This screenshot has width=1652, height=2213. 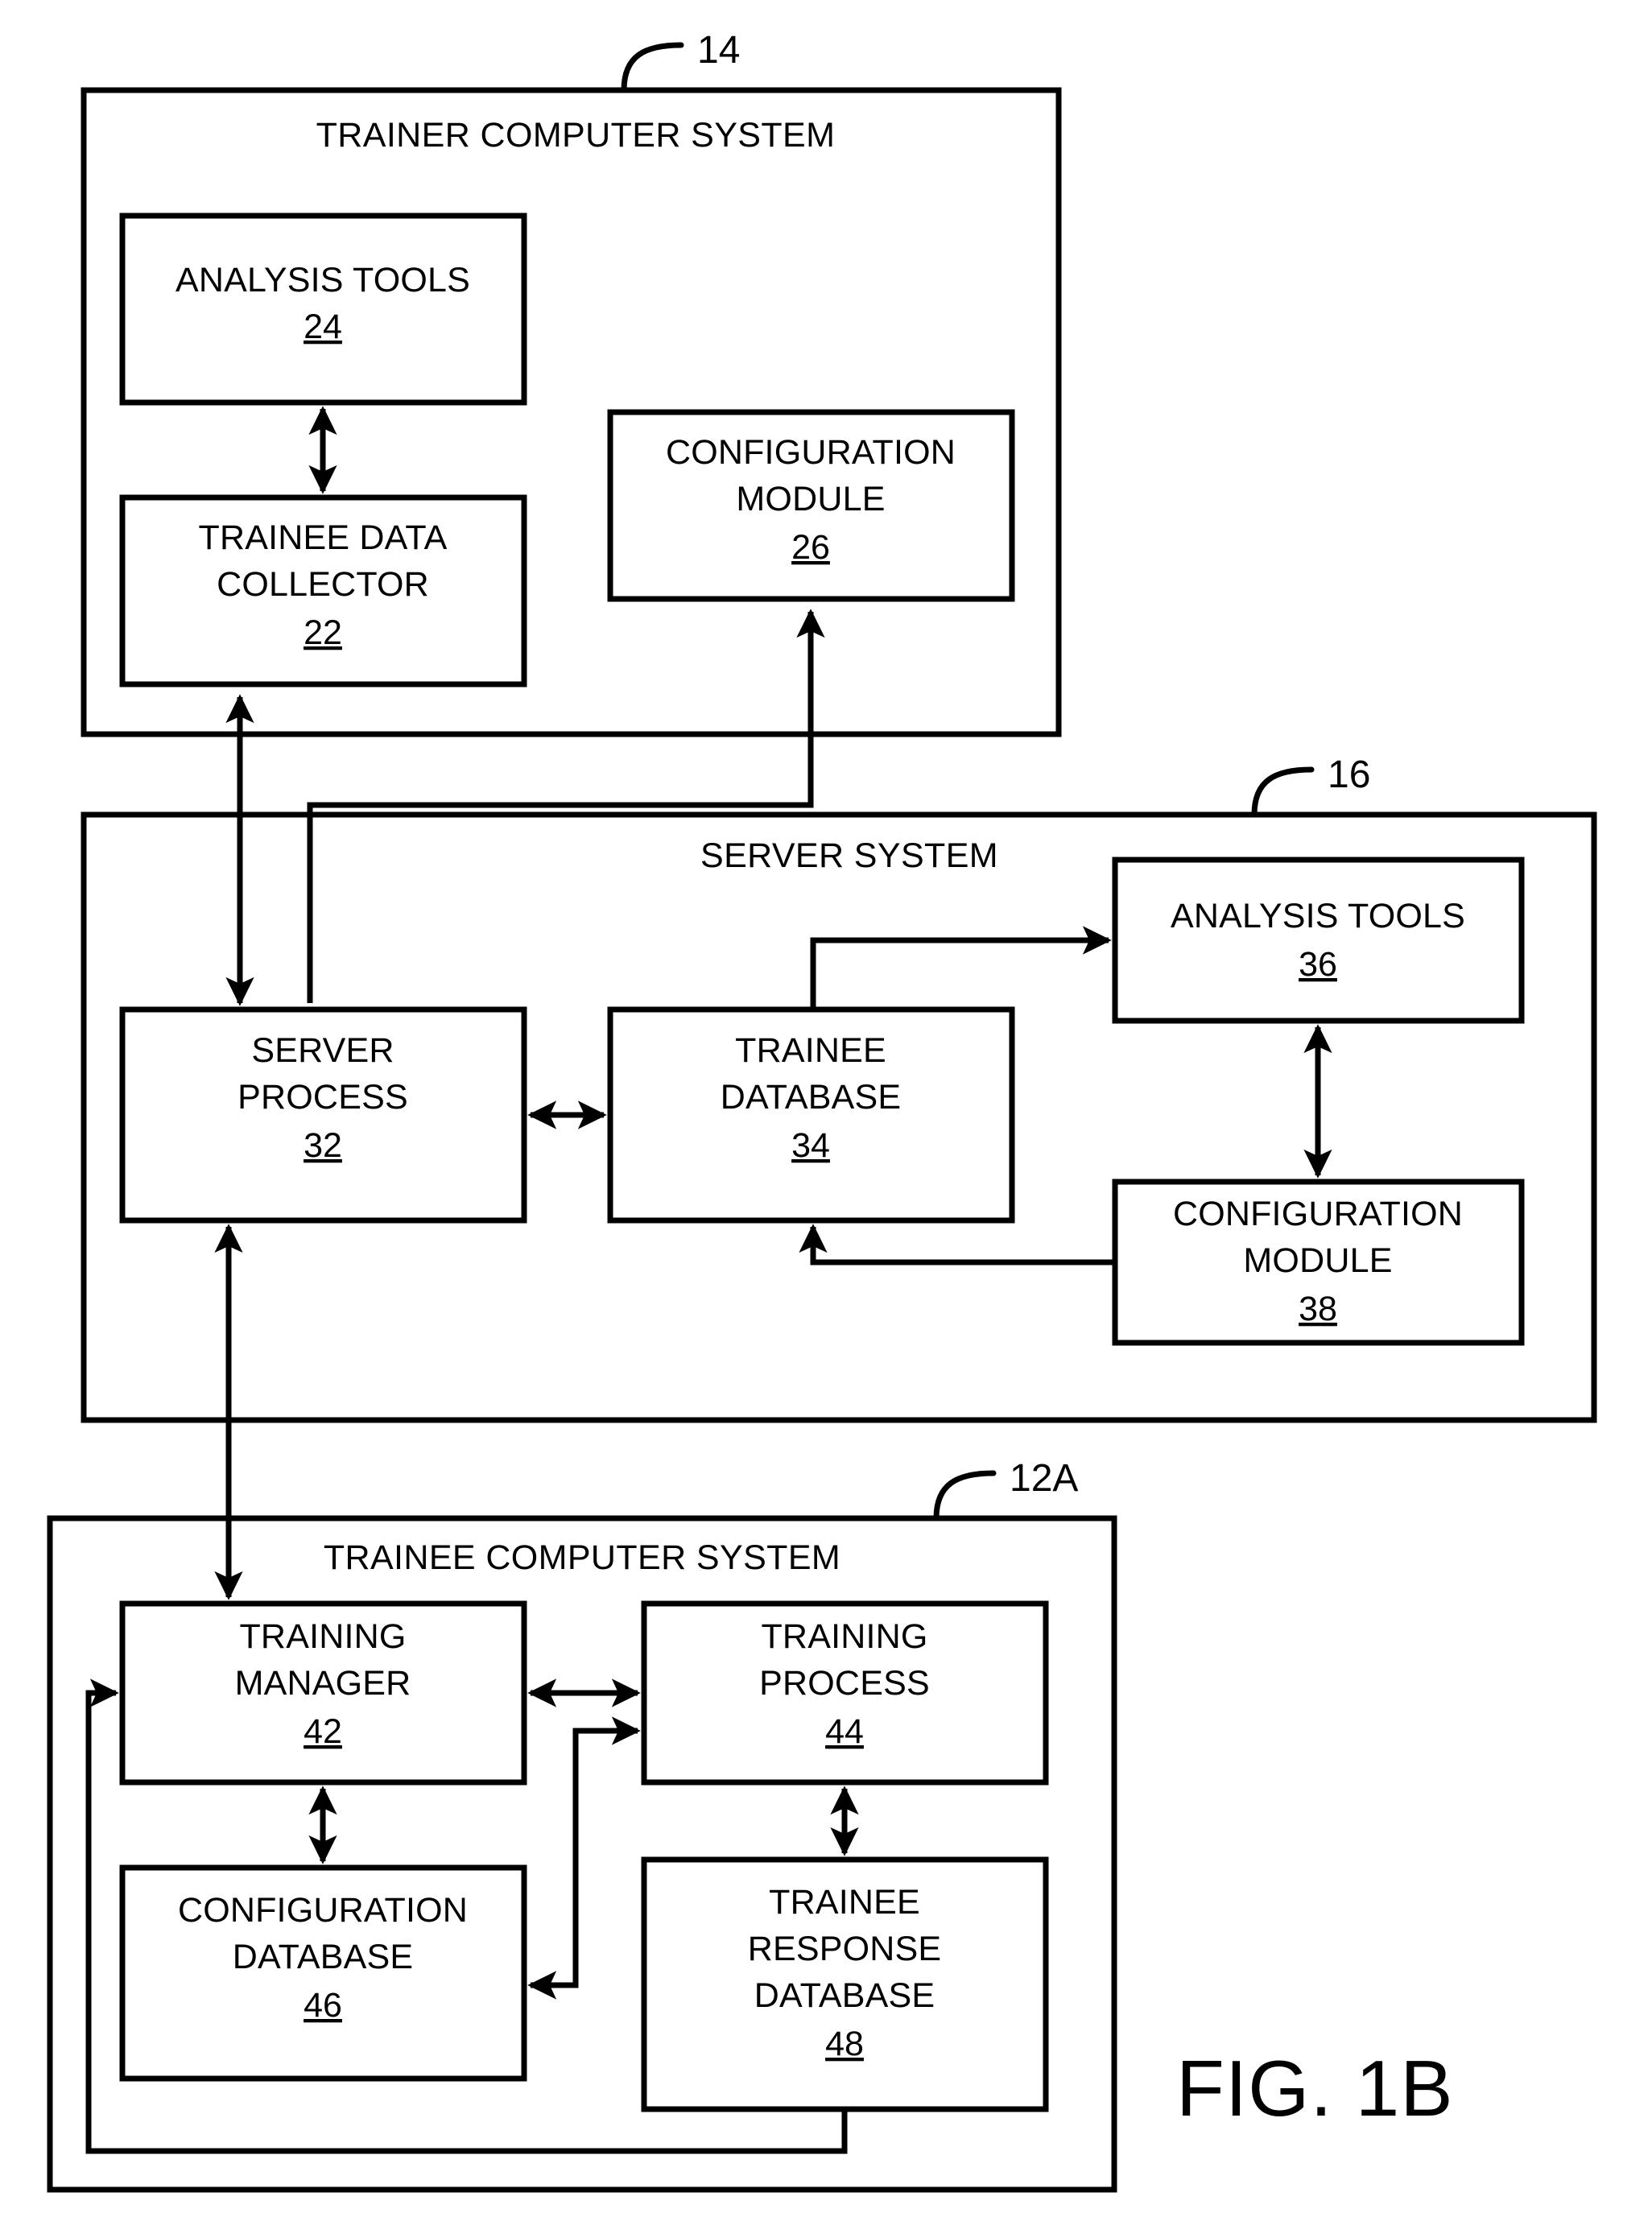 What do you see at coordinates (844, 1731) in the screenshot?
I see `box-training-process-44-ref: 44` at bounding box center [844, 1731].